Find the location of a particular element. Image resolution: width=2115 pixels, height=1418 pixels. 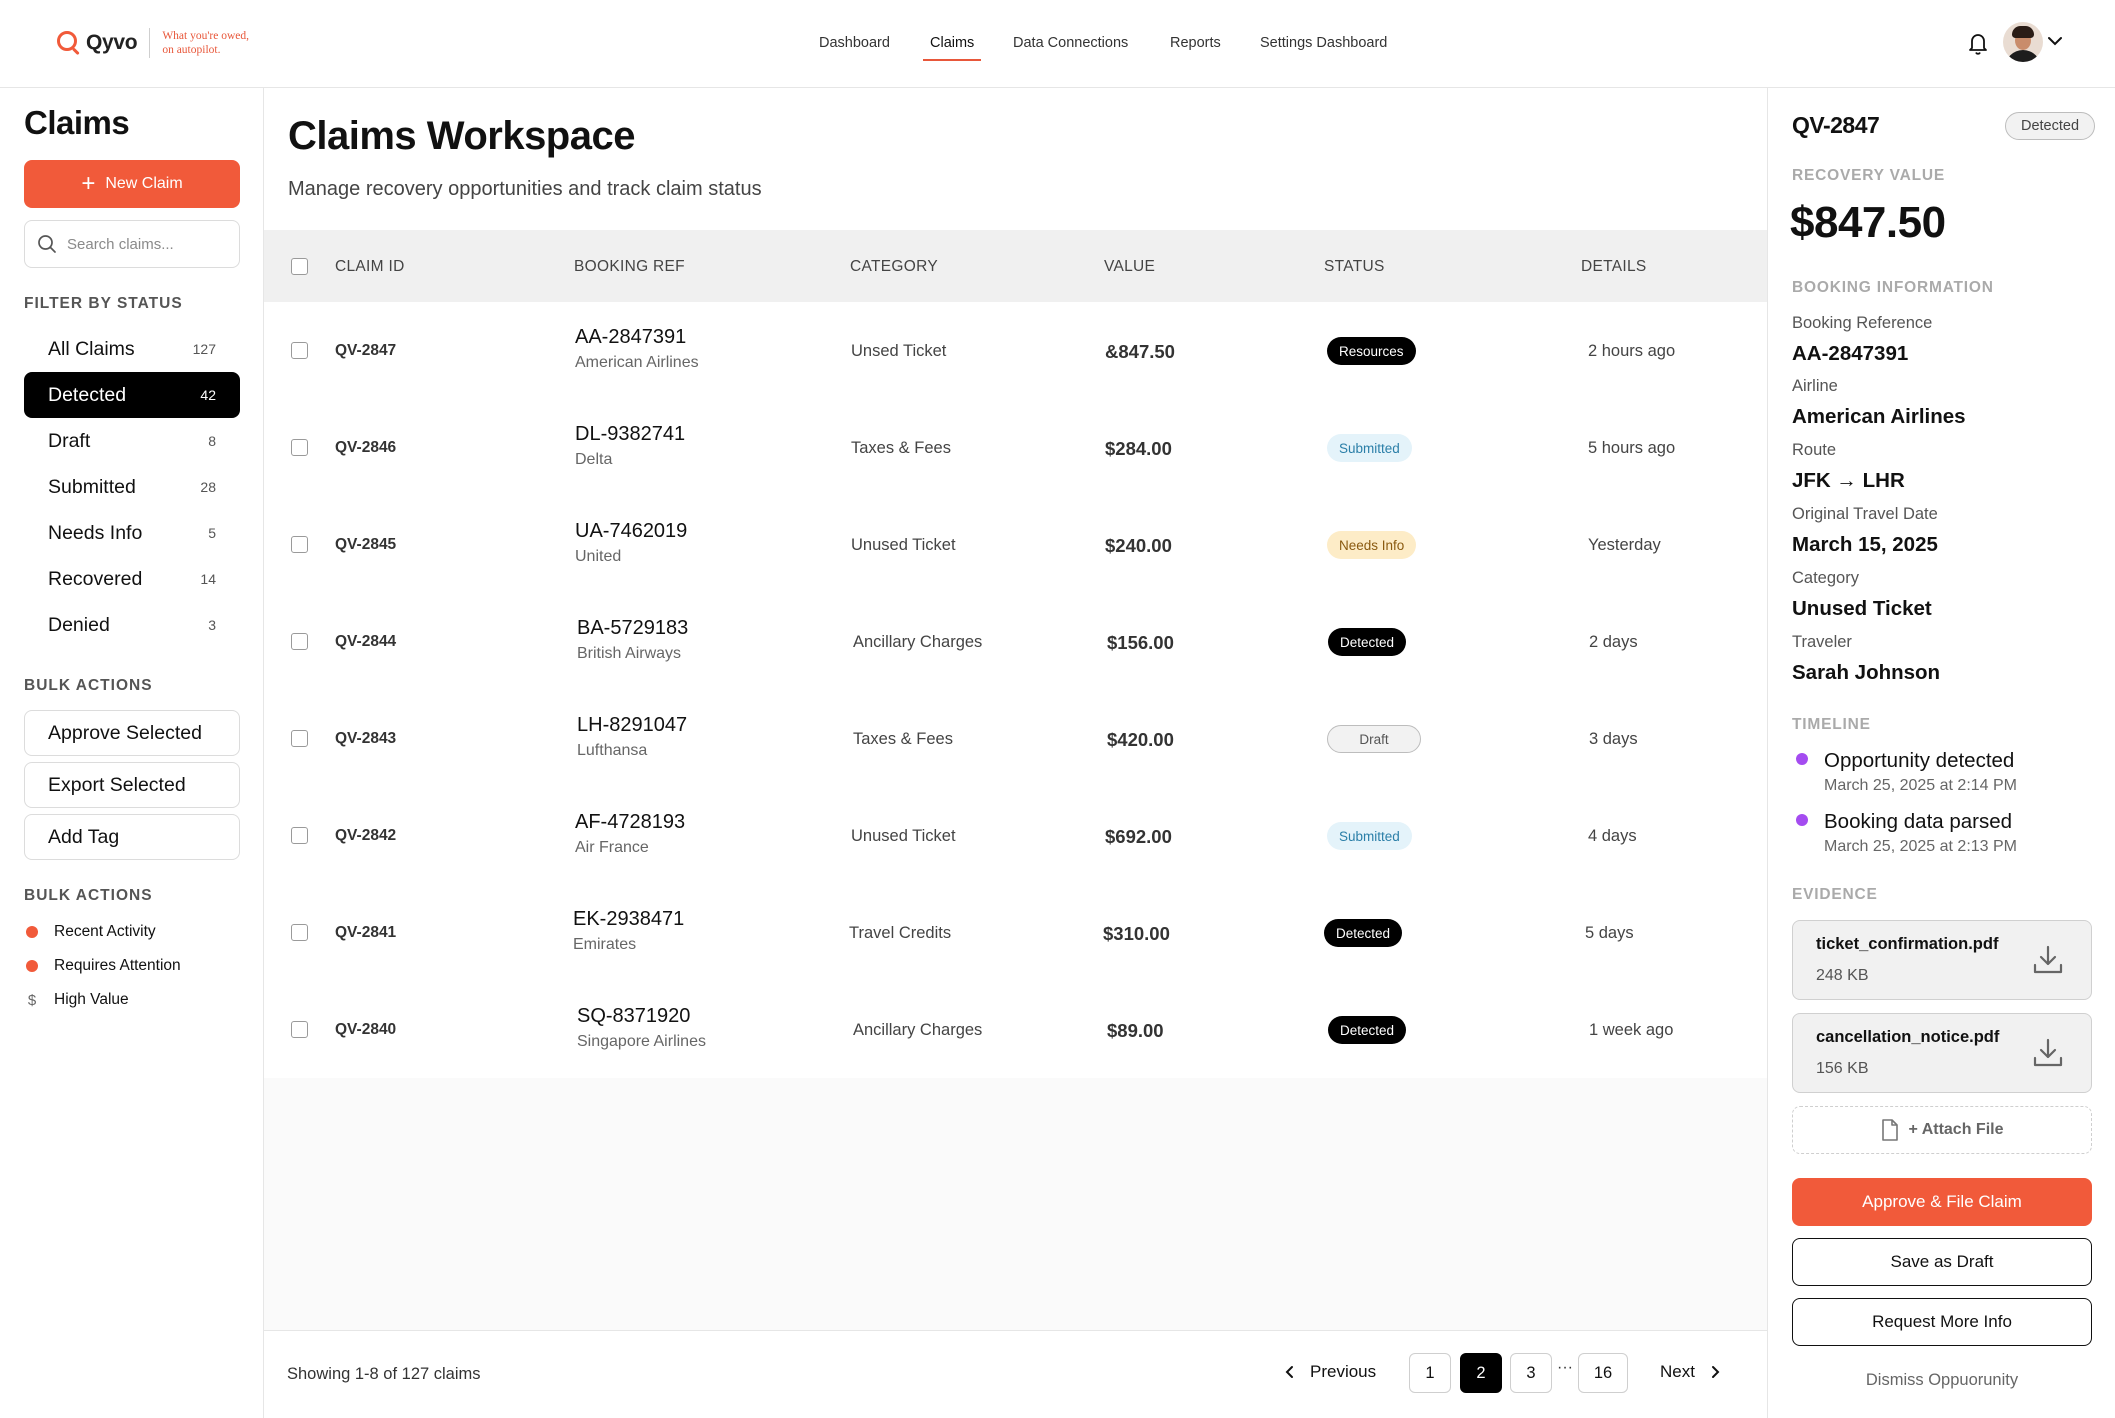

page-1-button: 1 is located at coordinates (1430, 1373).